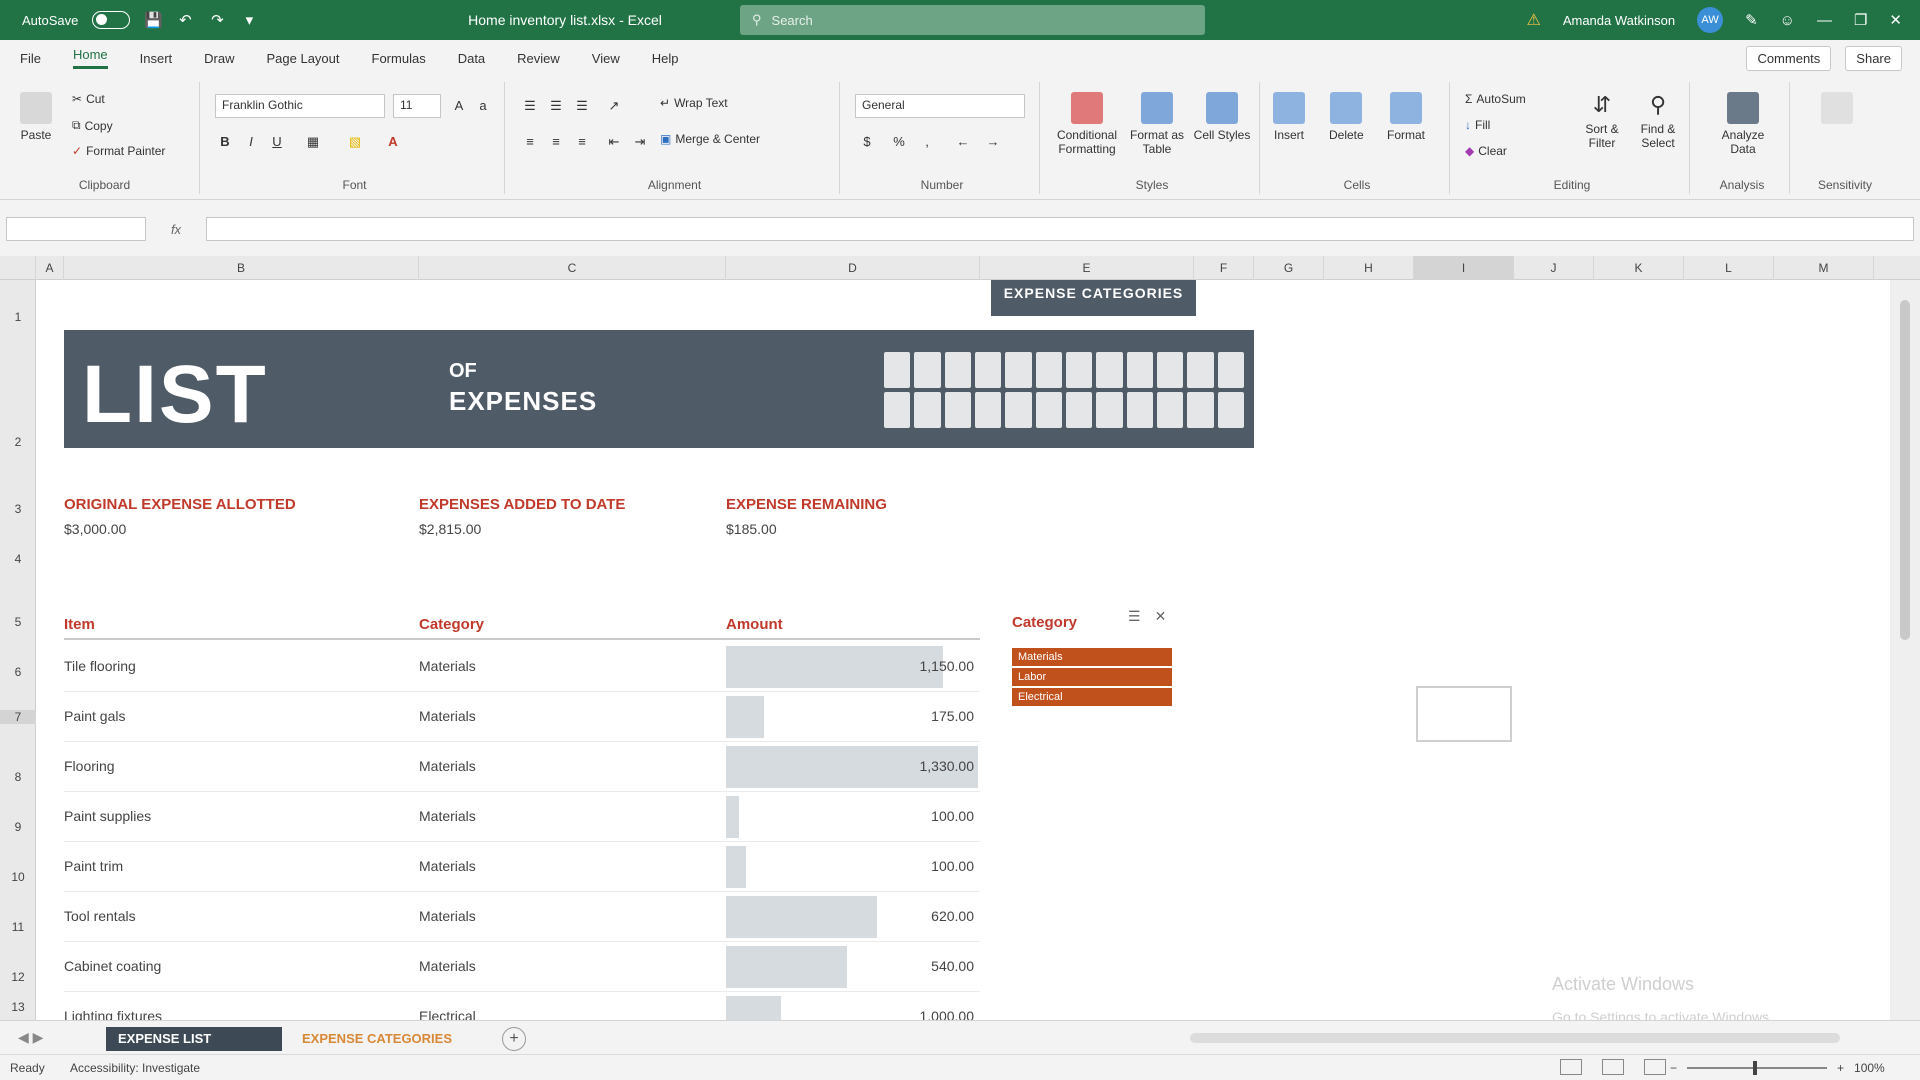 This screenshot has width=1920, height=1080. Describe the element at coordinates (18, 509) in the screenshot. I see `row-header: 3` at that location.